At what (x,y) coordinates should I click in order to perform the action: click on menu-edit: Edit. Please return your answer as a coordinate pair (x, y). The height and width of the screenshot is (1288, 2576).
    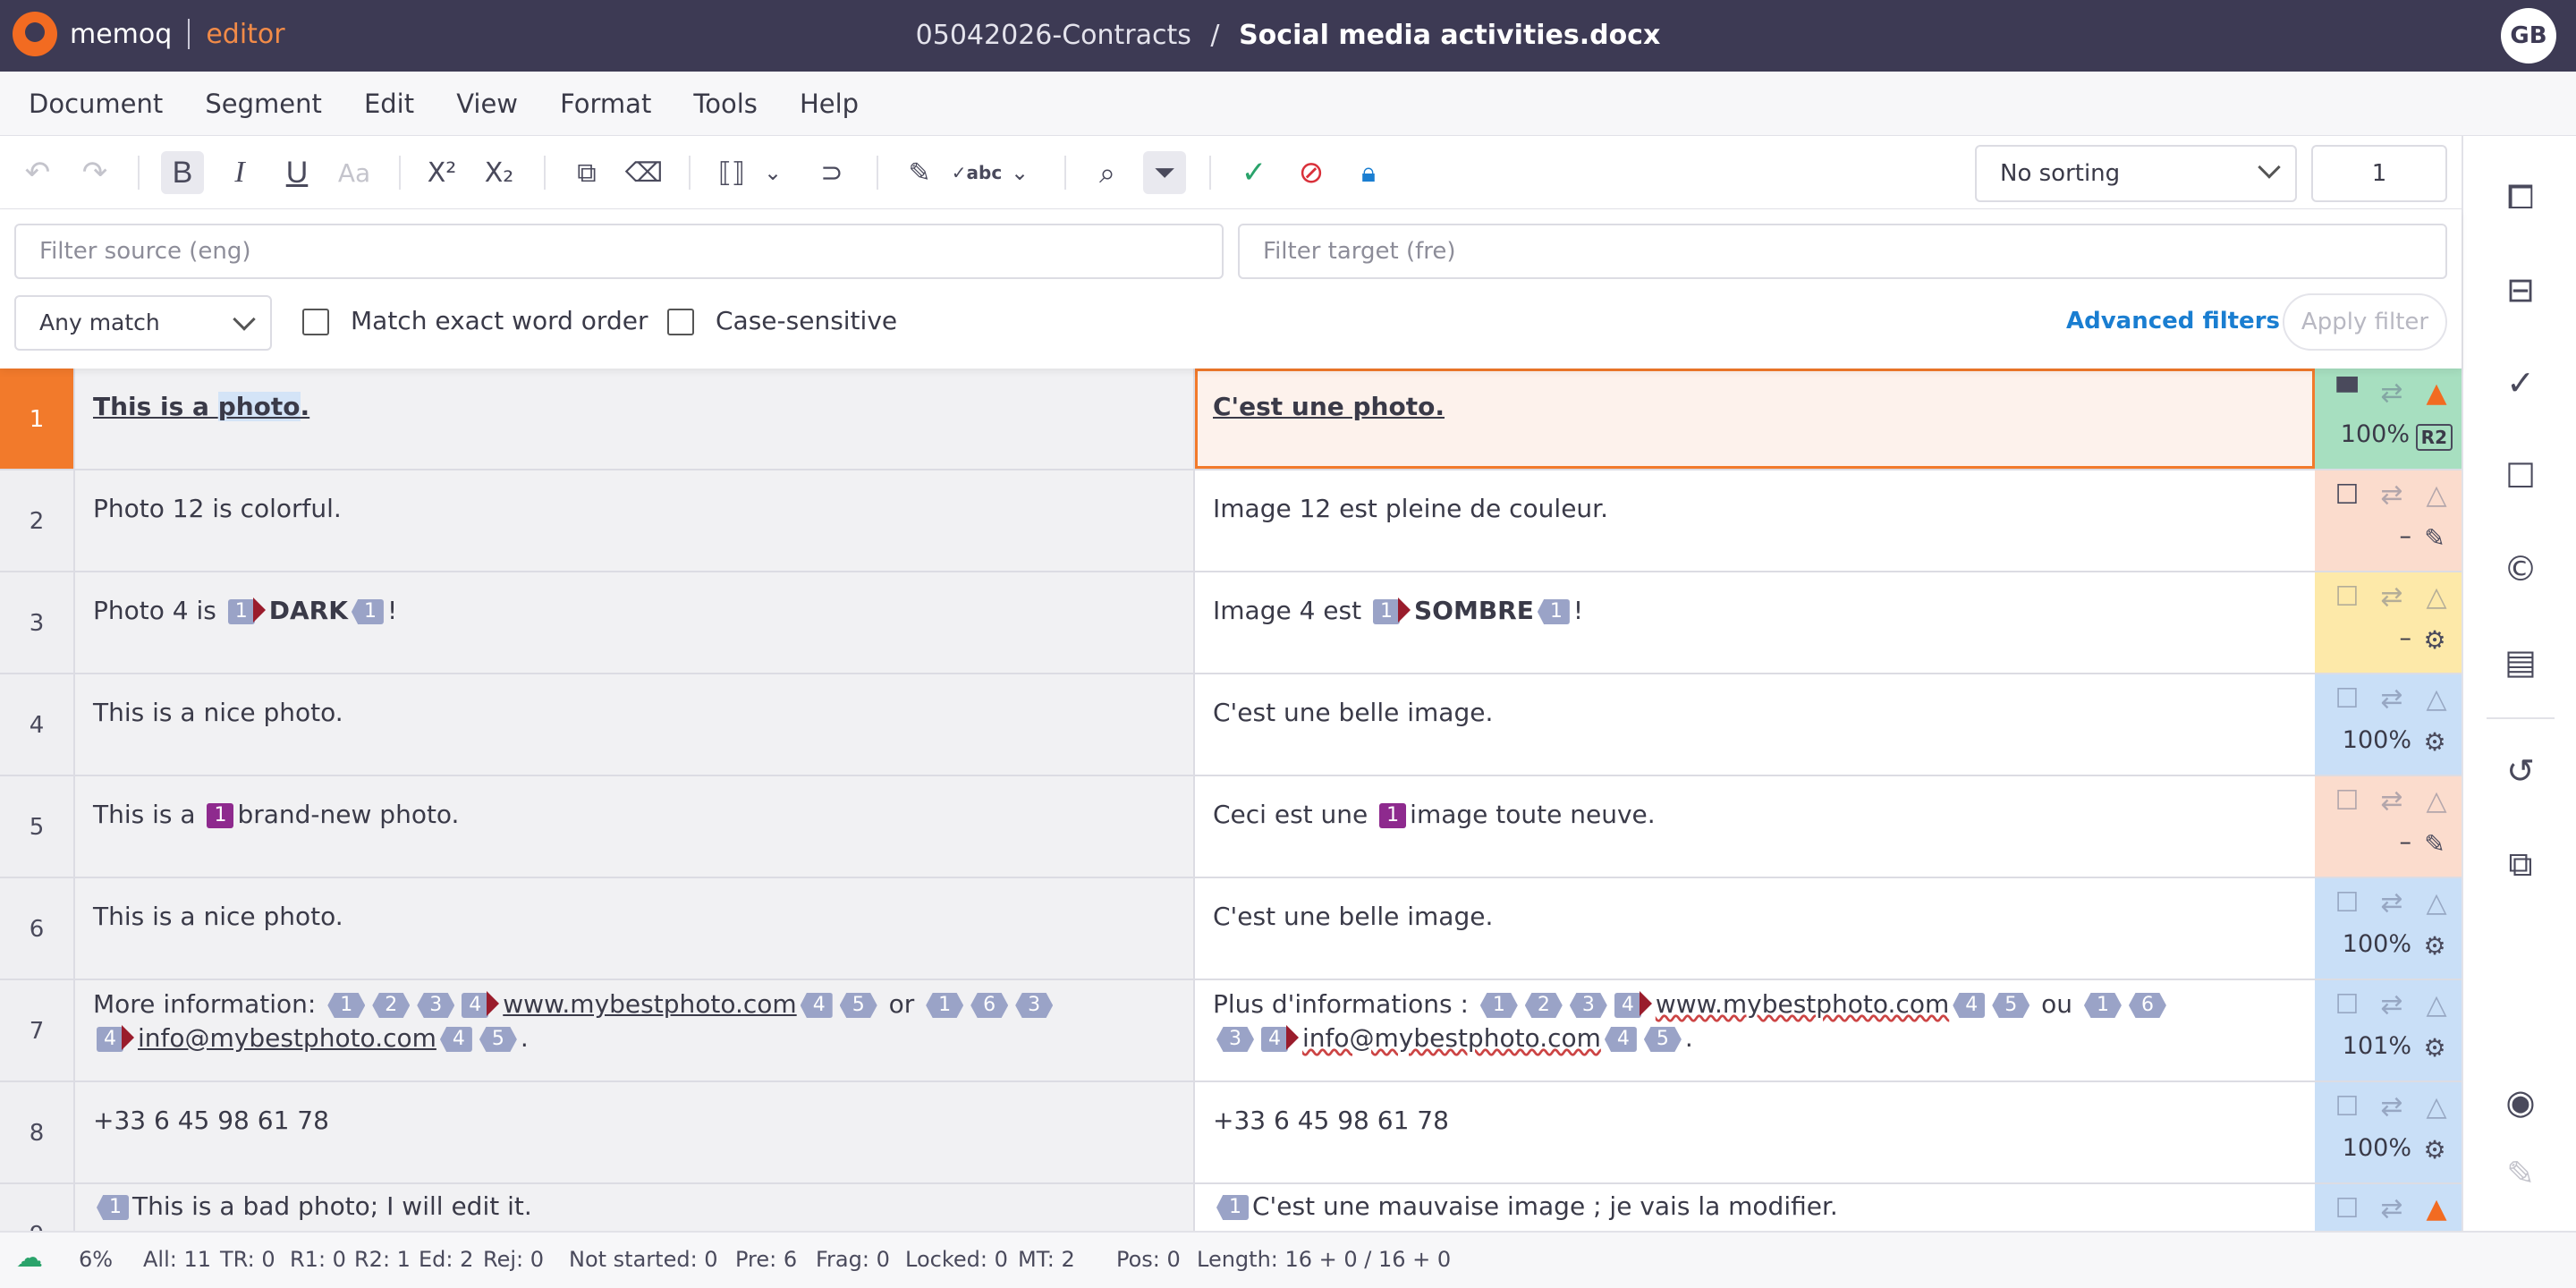
    Looking at the image, I should click on (389, 104).